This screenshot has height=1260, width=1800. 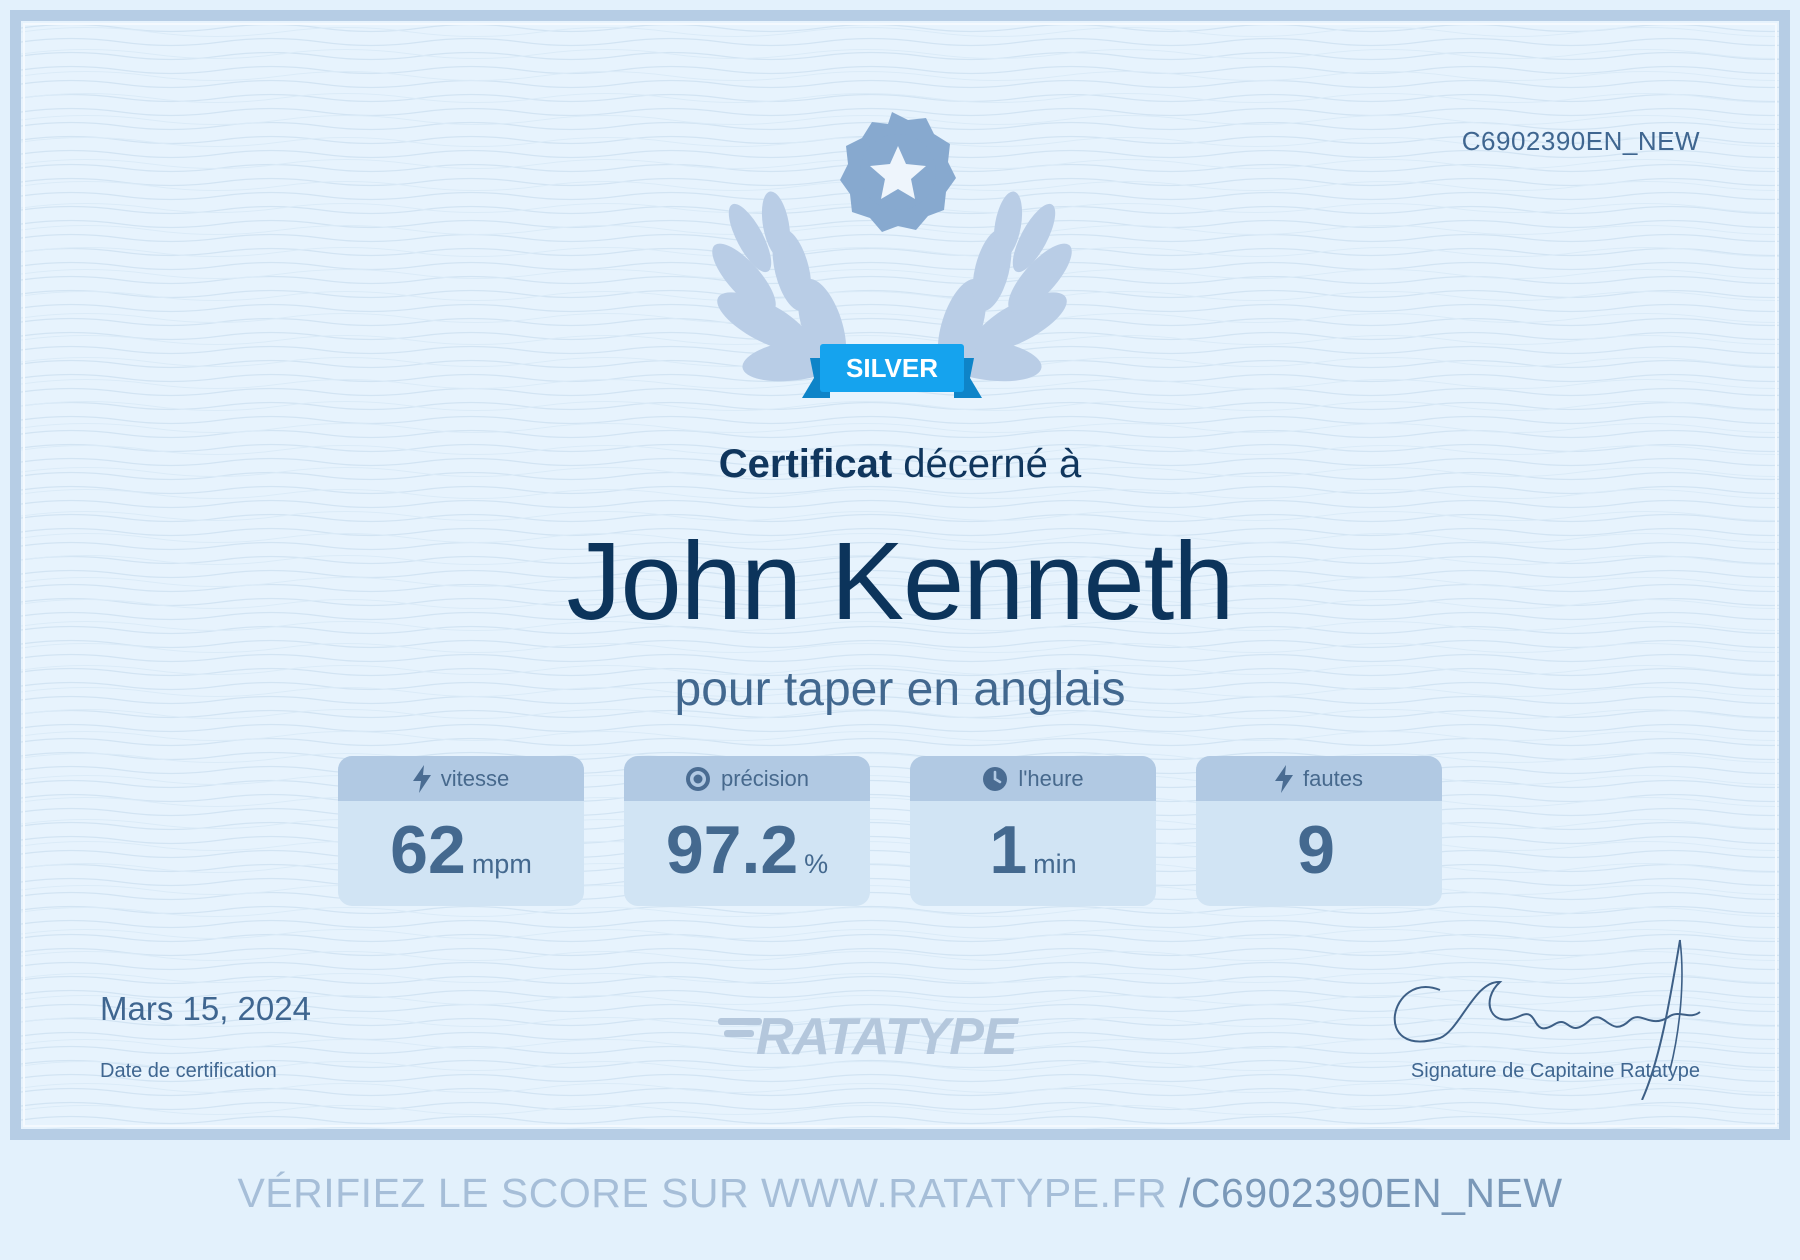 I want to click on stat-header: vitesse, so click(x=461, y=778).